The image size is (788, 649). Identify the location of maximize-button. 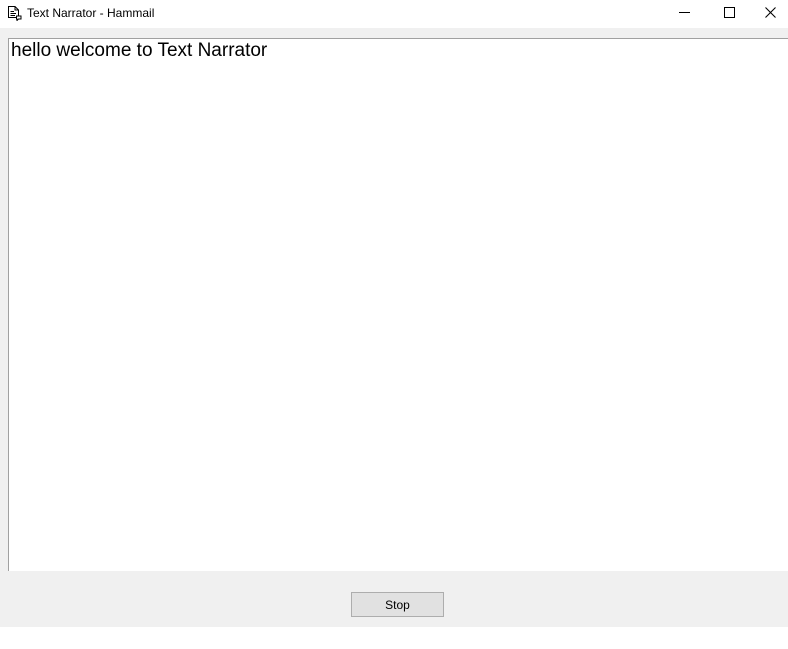
(729, 14).